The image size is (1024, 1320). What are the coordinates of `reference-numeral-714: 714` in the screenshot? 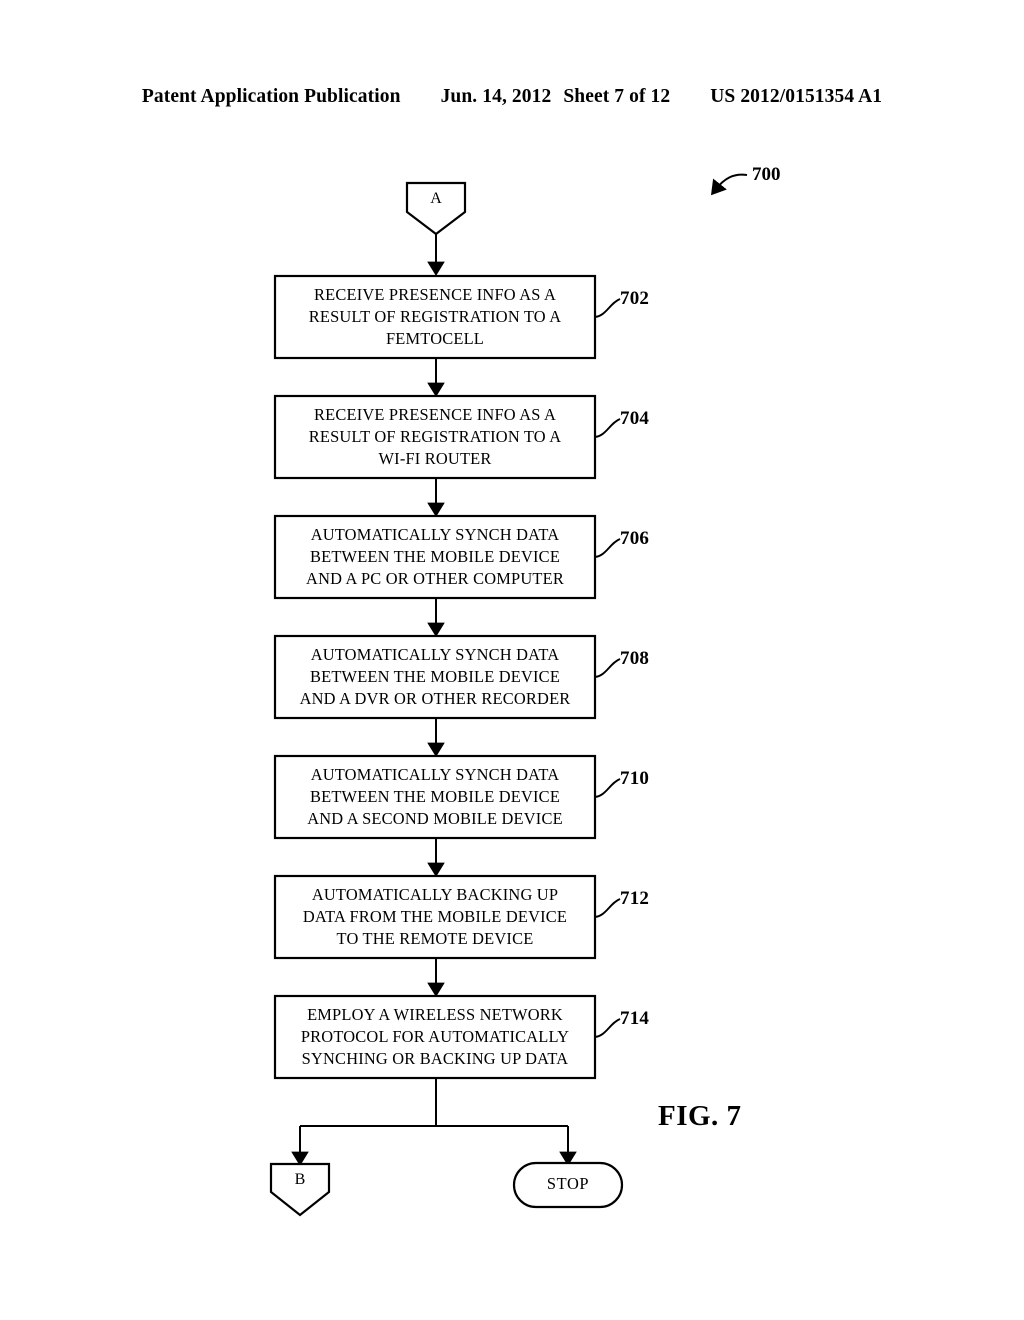 It's located at (635, 1018).